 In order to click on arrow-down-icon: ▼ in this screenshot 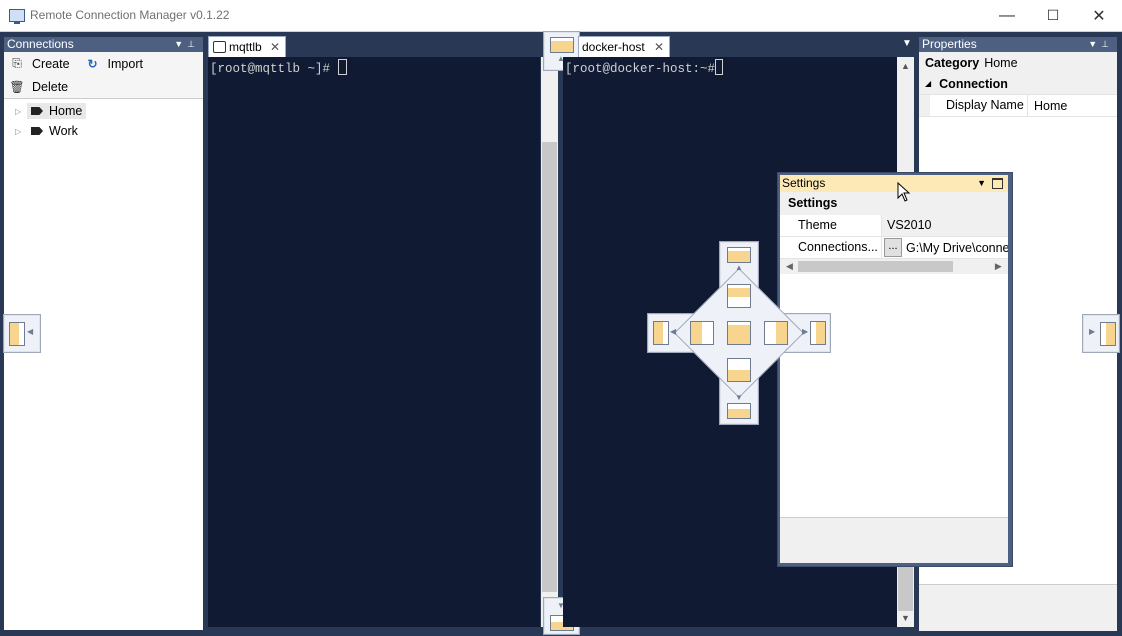, I will do `click(739, 397)`.